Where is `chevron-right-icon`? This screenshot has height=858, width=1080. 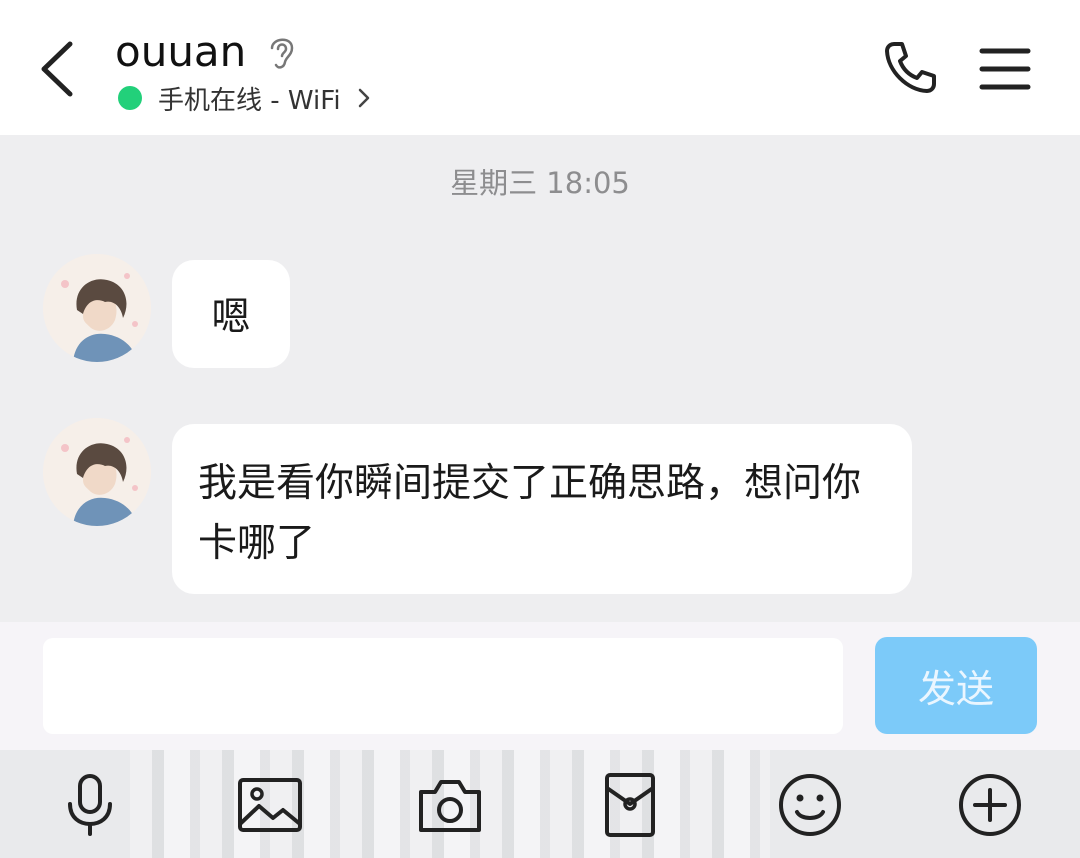 chevron-right-icon is located at coordinates (364, 98).